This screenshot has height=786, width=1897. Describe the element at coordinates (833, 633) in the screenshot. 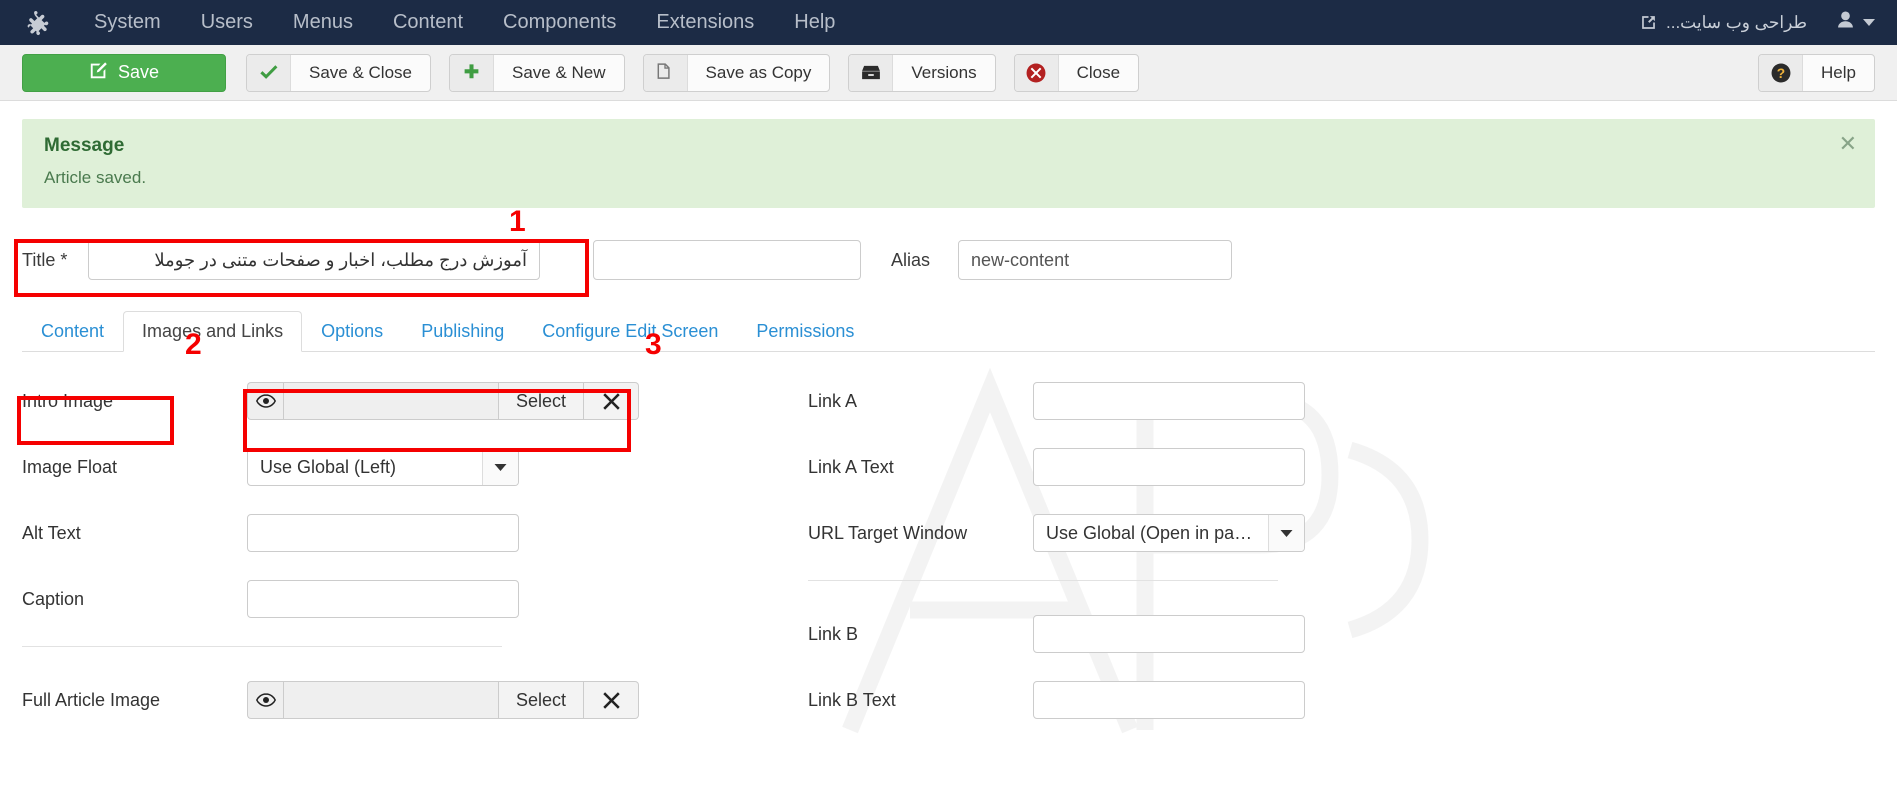

I see `link-b-label: Link B` at that location.